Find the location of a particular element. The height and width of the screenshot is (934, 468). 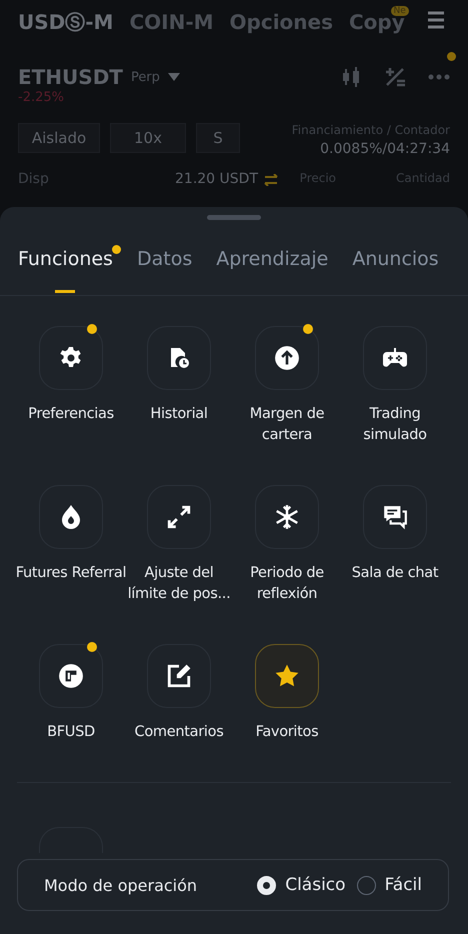

market-tab: USDⓈ-M is located at coordinates (66, 22).